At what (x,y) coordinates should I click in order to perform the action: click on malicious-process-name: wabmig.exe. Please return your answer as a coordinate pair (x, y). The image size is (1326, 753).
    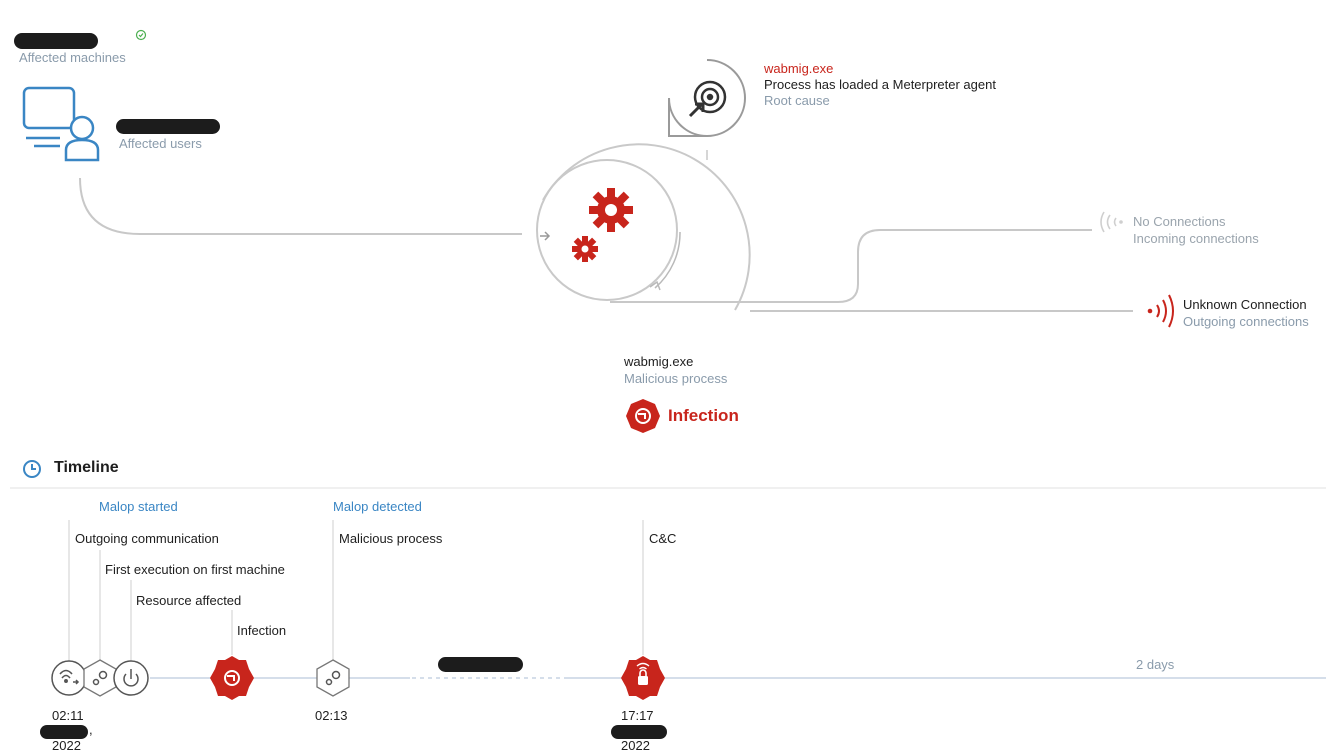
    Looking at the image, I should click on (658, 361).